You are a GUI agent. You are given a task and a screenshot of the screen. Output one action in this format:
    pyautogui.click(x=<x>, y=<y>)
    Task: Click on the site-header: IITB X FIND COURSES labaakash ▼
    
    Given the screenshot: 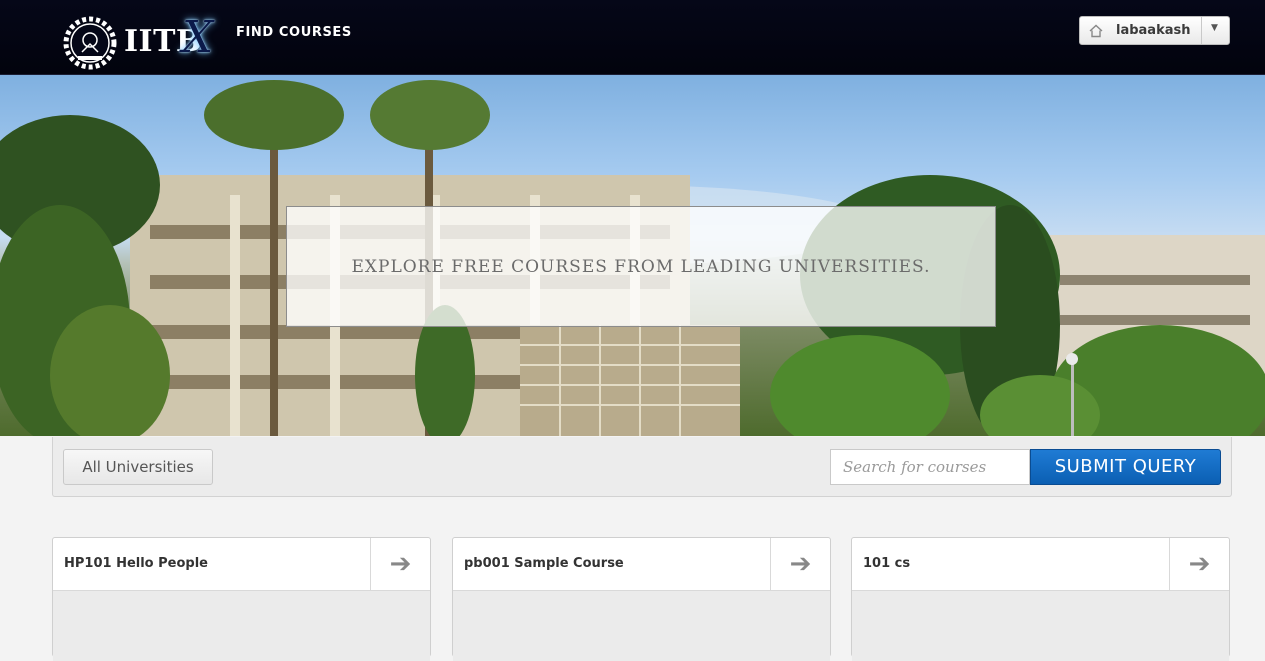 What is the action you would take?
    pyautogui.click(x=632, y=37)
    